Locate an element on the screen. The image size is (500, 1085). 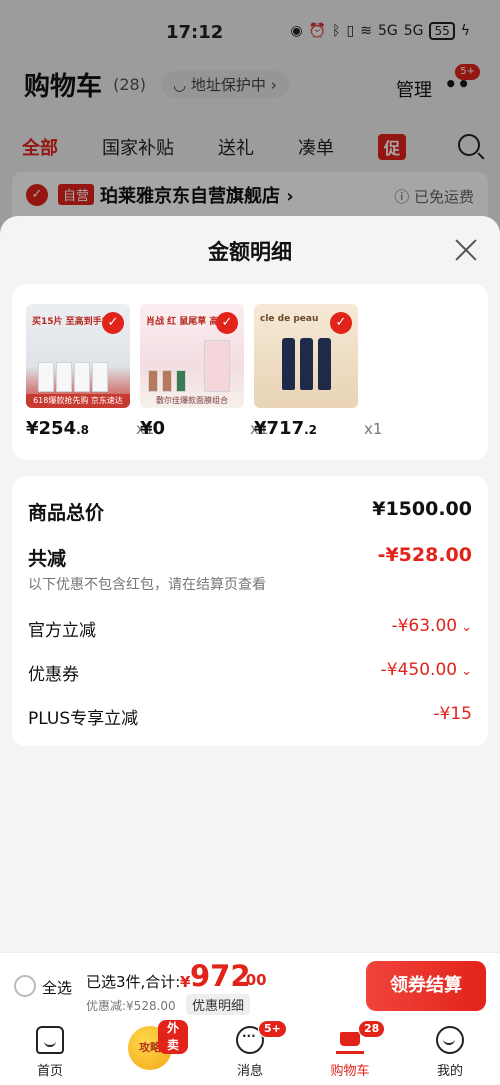
coupon-value: -¥450.00 ⌄ is located at coordinates (426, 670).